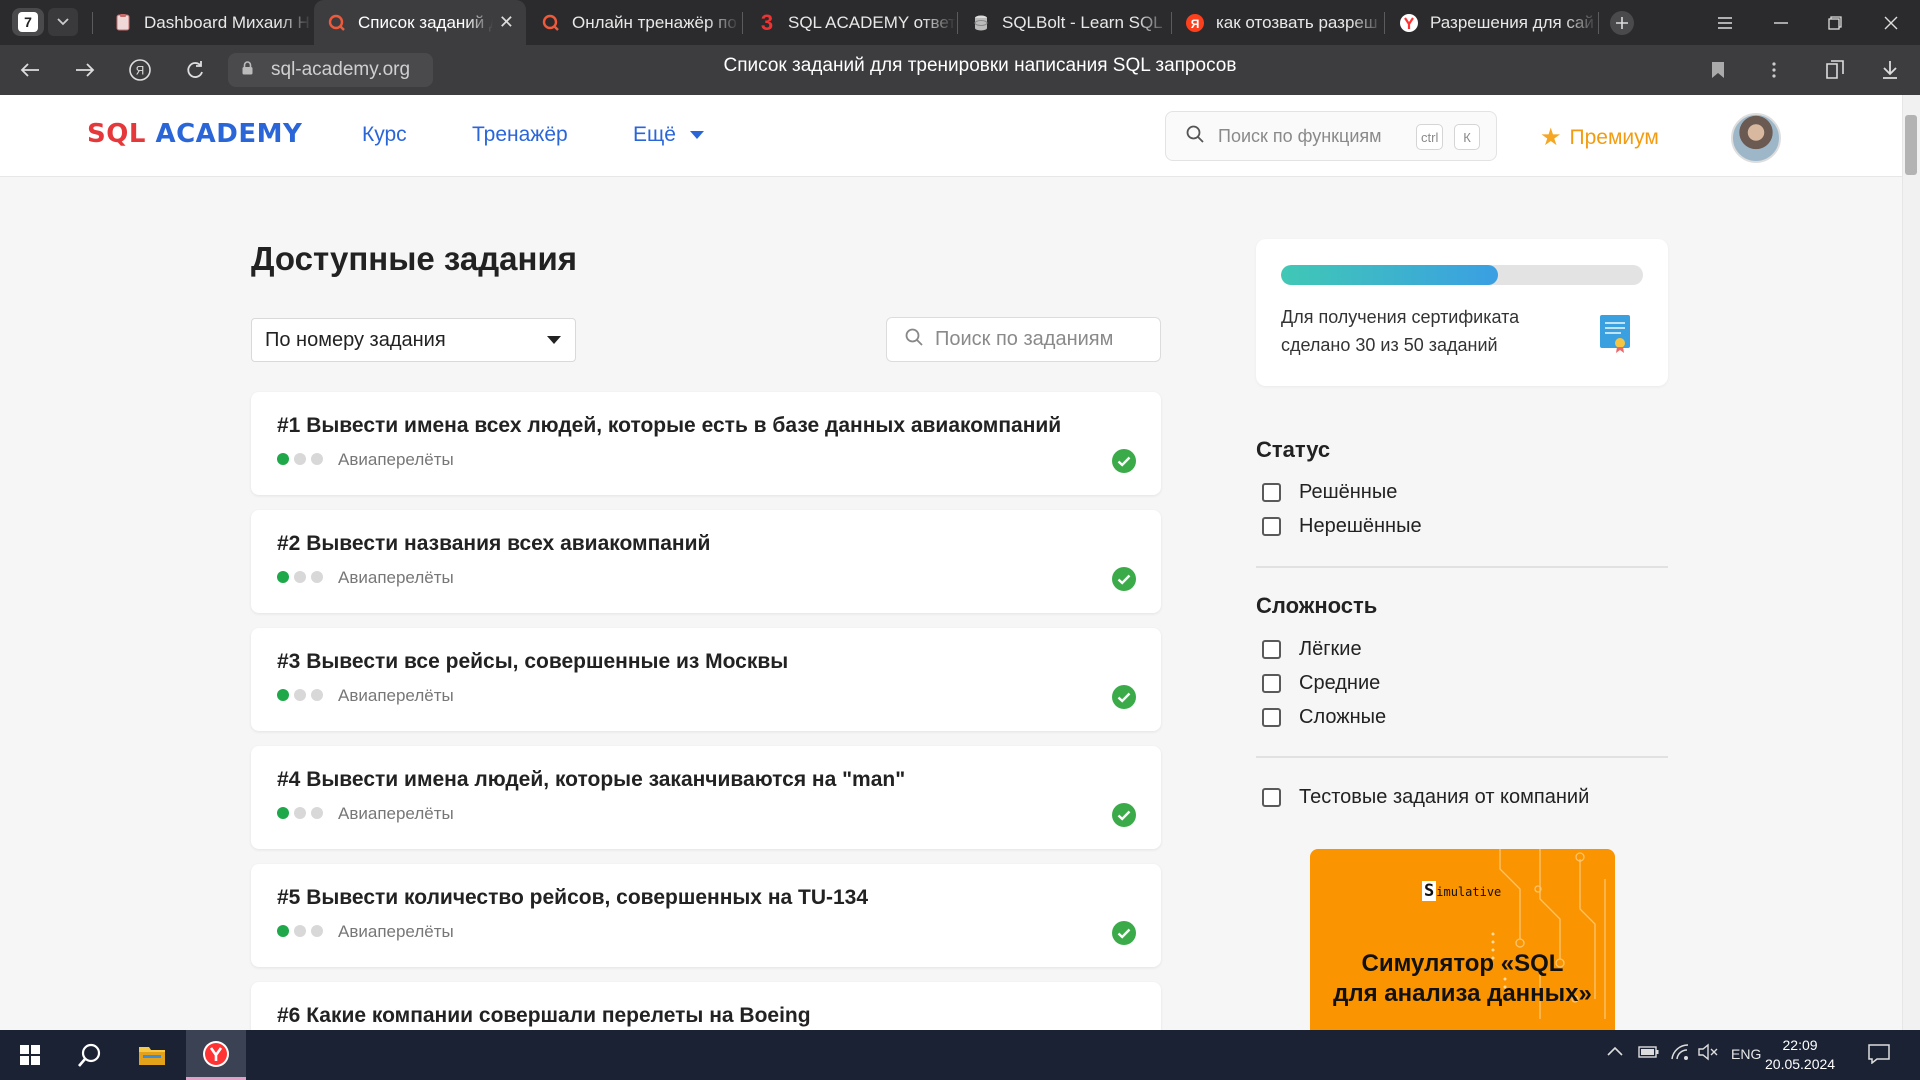 Image resolution: width=1920 pixels, height=1080 pixels. I want to click on new-tab-button, so click(1622, 22).